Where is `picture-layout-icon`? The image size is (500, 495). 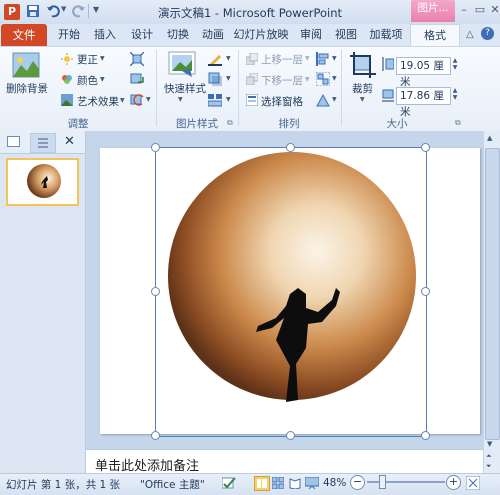
picture-layout-icon is located at coordinates (215, 101).